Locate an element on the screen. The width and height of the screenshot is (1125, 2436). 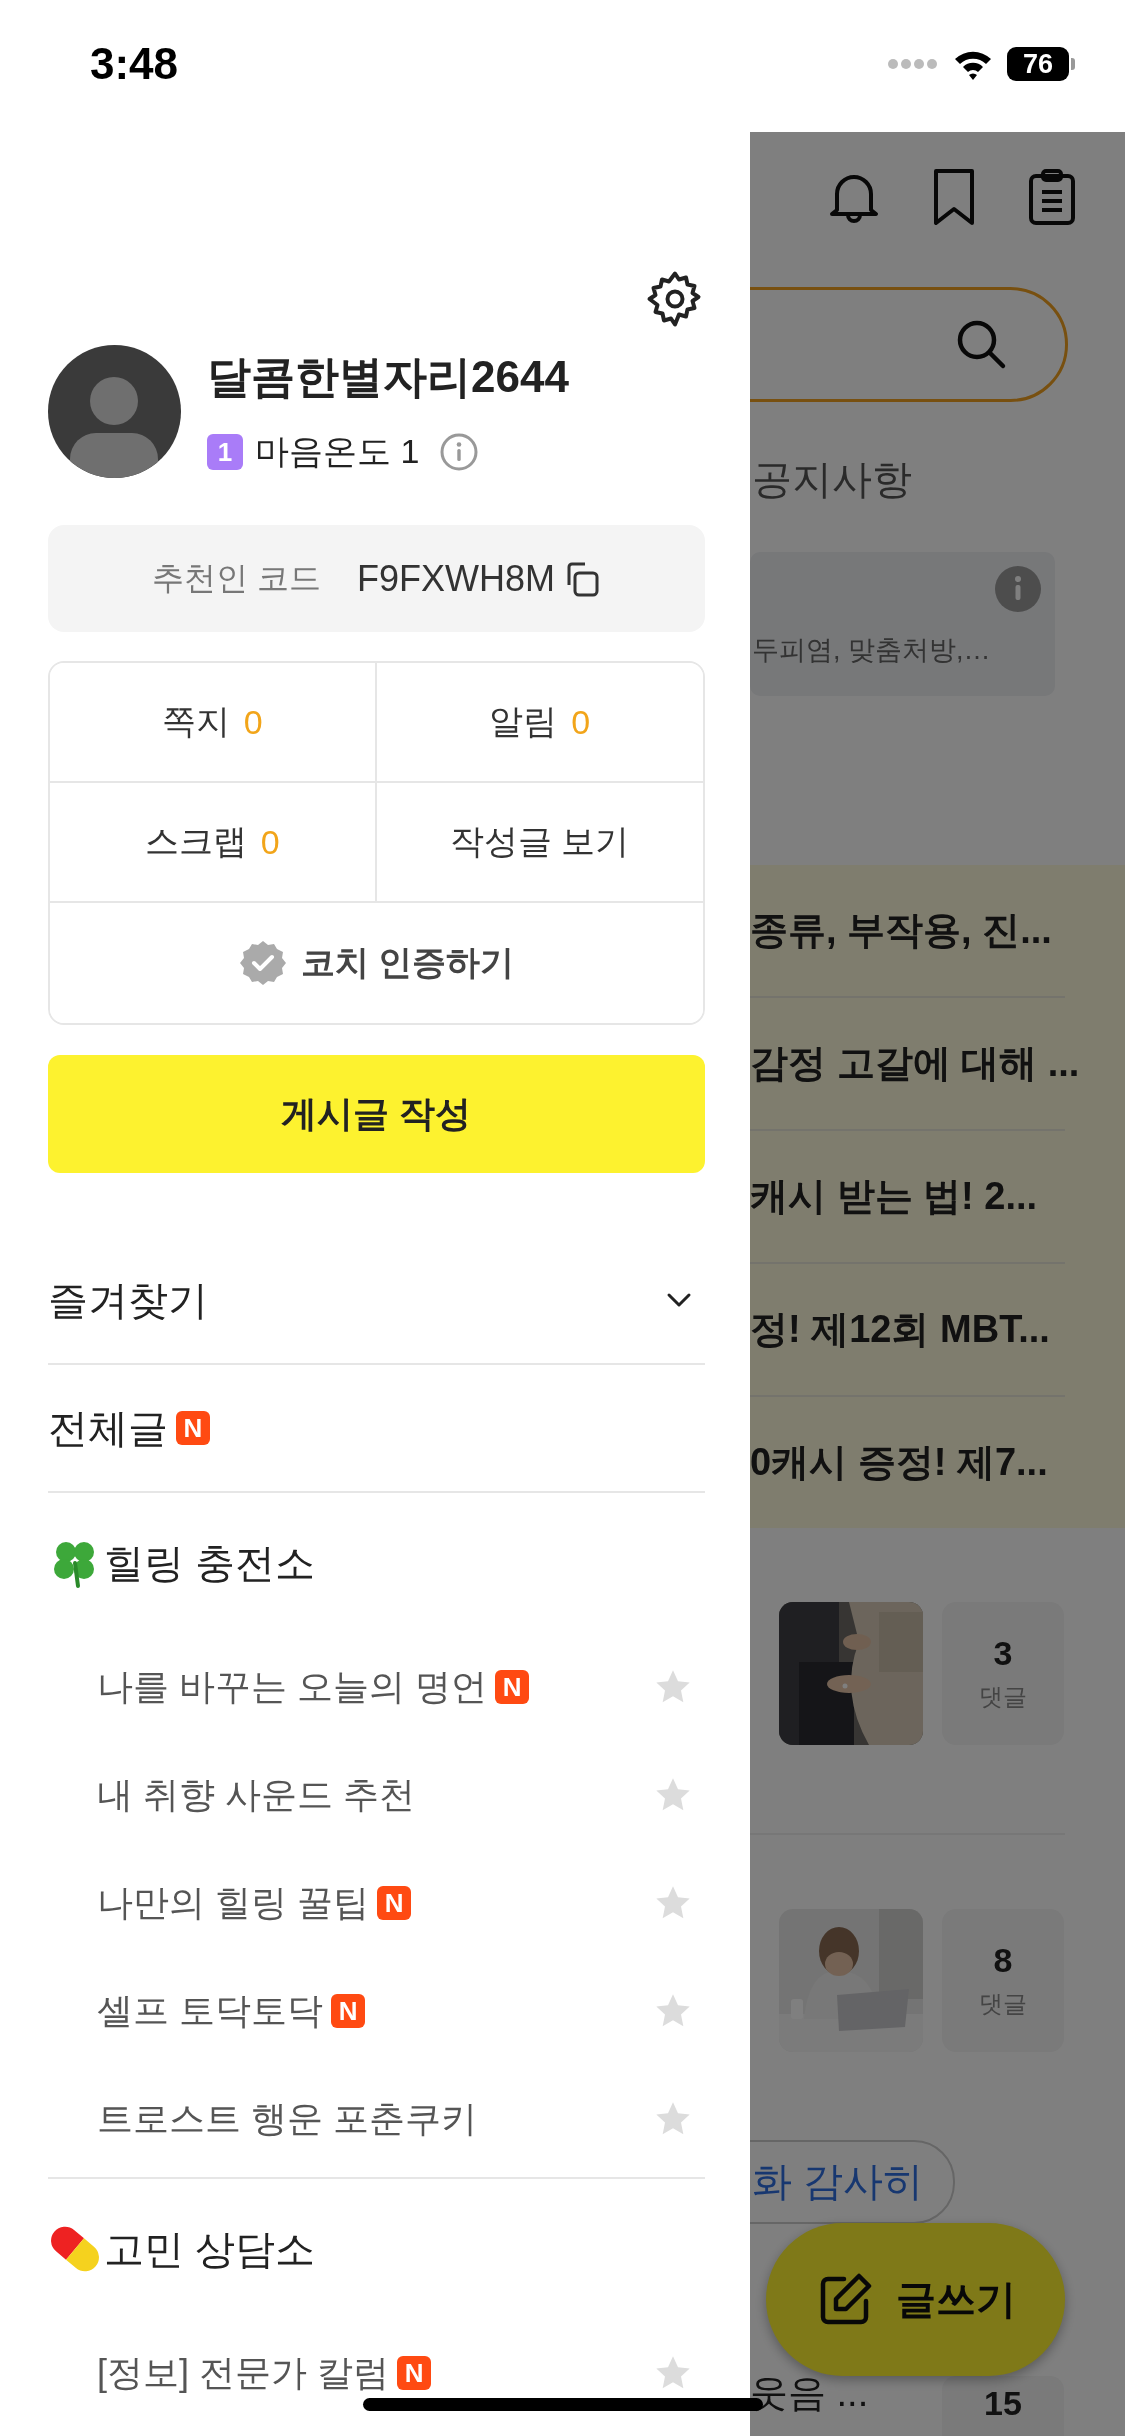
user-name: 달콤한별자리2644 is located at coordinates (388, 377).